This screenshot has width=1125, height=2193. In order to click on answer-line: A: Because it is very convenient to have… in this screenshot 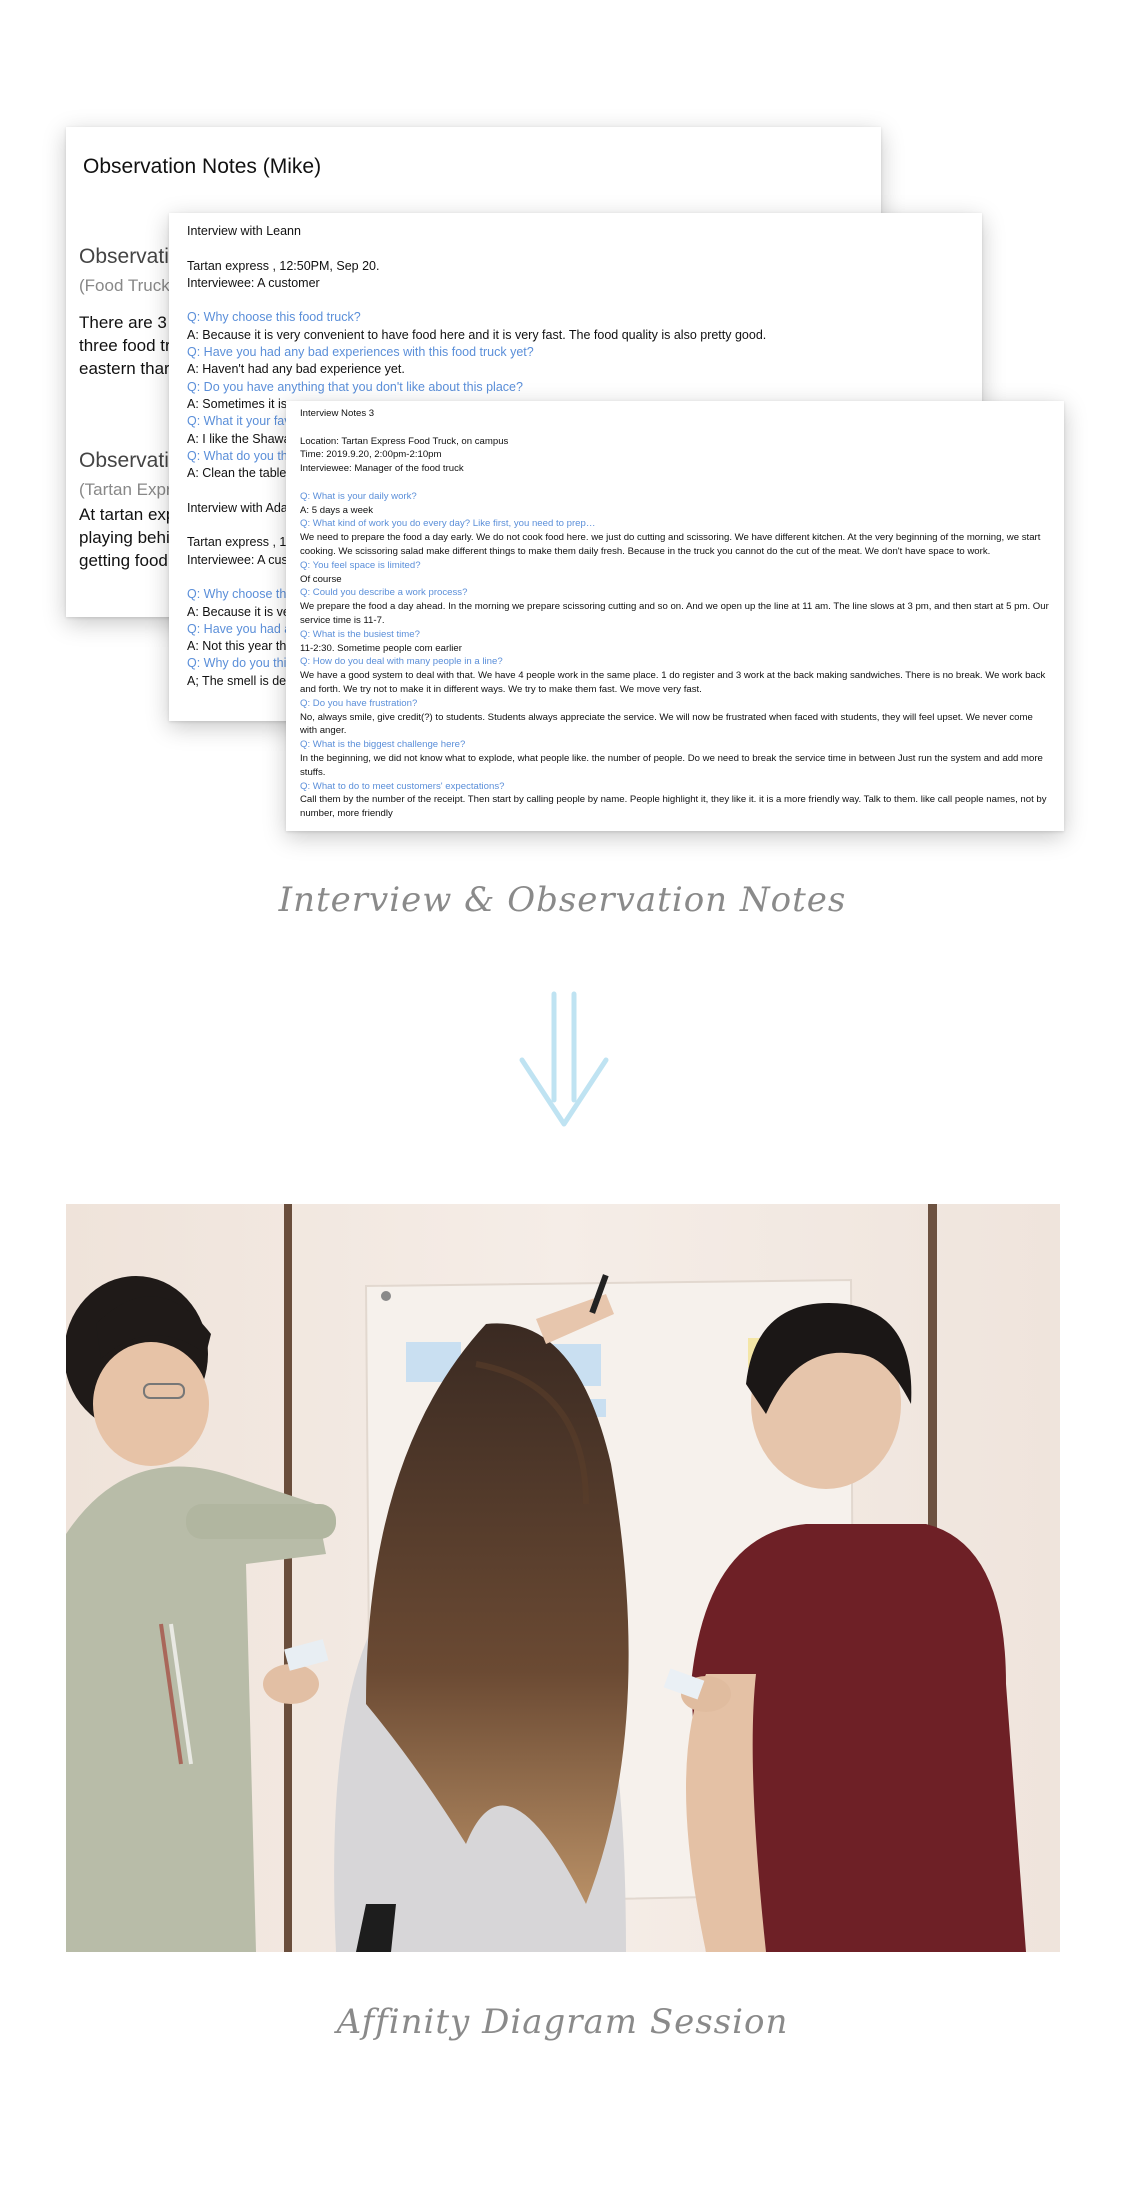, I will do `click(477, 334)`.